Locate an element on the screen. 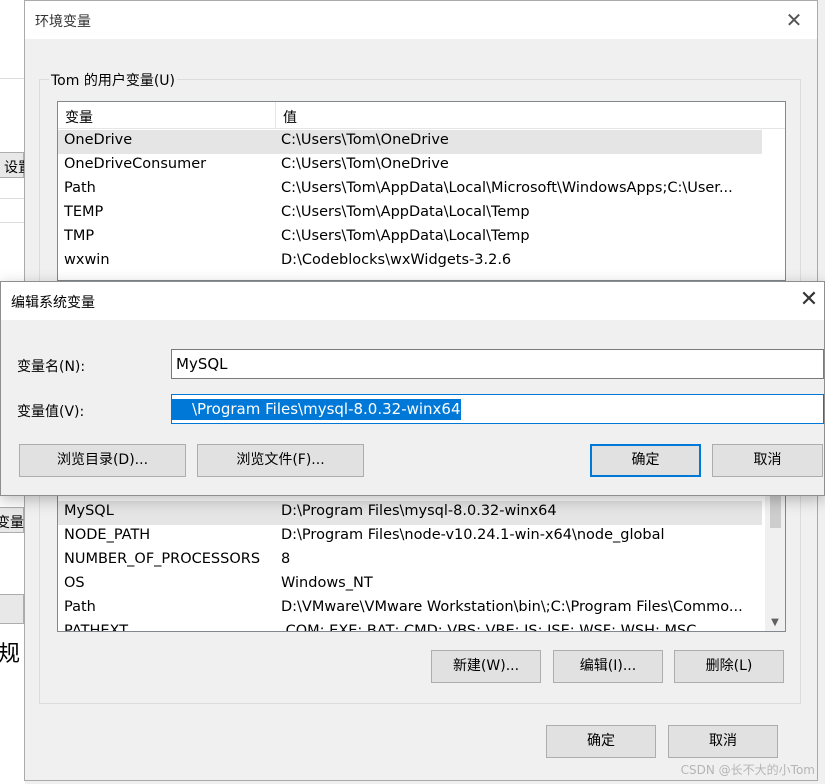  system-list-scrollbar: ▼ is located at coordinates (775, 556).